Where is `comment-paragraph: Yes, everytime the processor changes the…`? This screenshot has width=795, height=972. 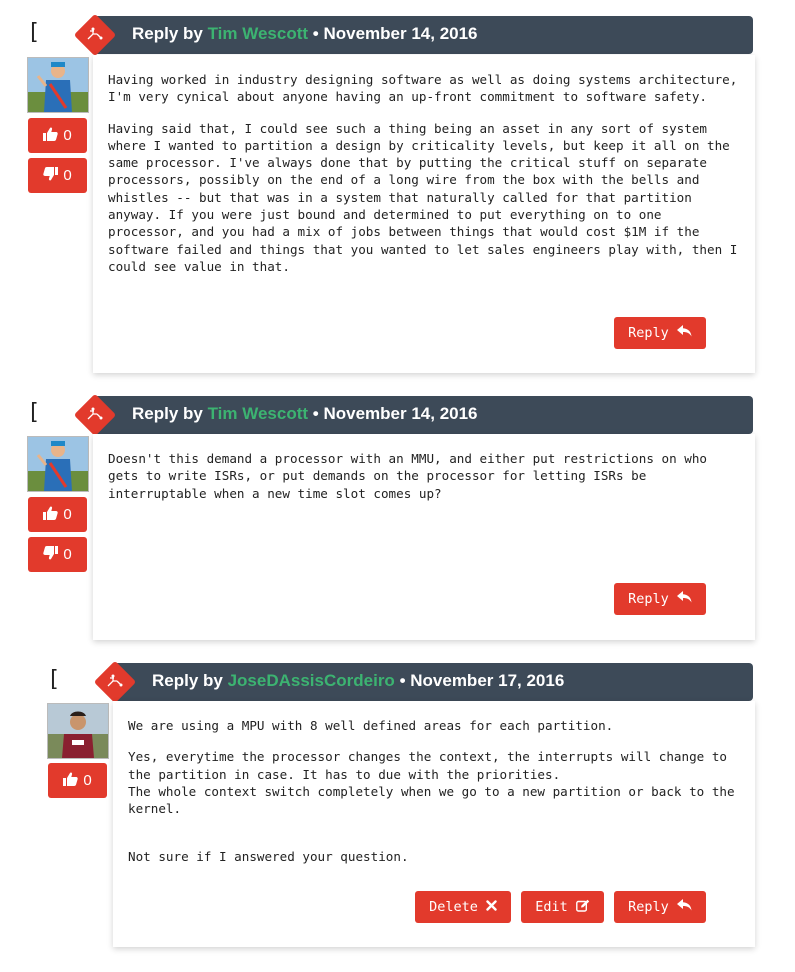
comment-paragraph: Yes, everytime the processor changes the… is located at coordinates (431, 783).